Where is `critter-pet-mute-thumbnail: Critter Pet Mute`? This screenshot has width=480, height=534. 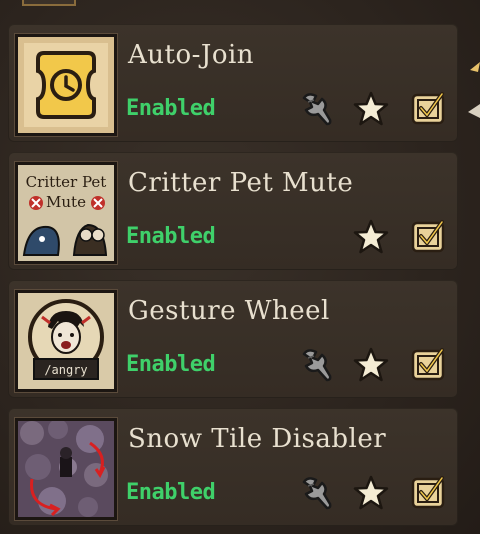
critter-pet-mute-thumbnail: Critter Pet Mute is located at coordinates (66, 213).